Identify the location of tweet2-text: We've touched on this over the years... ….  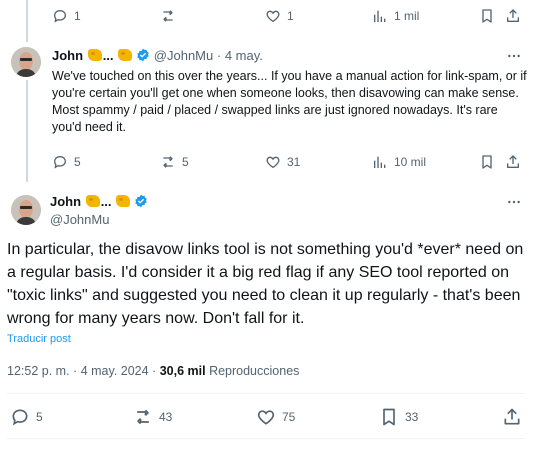
(289, 101).